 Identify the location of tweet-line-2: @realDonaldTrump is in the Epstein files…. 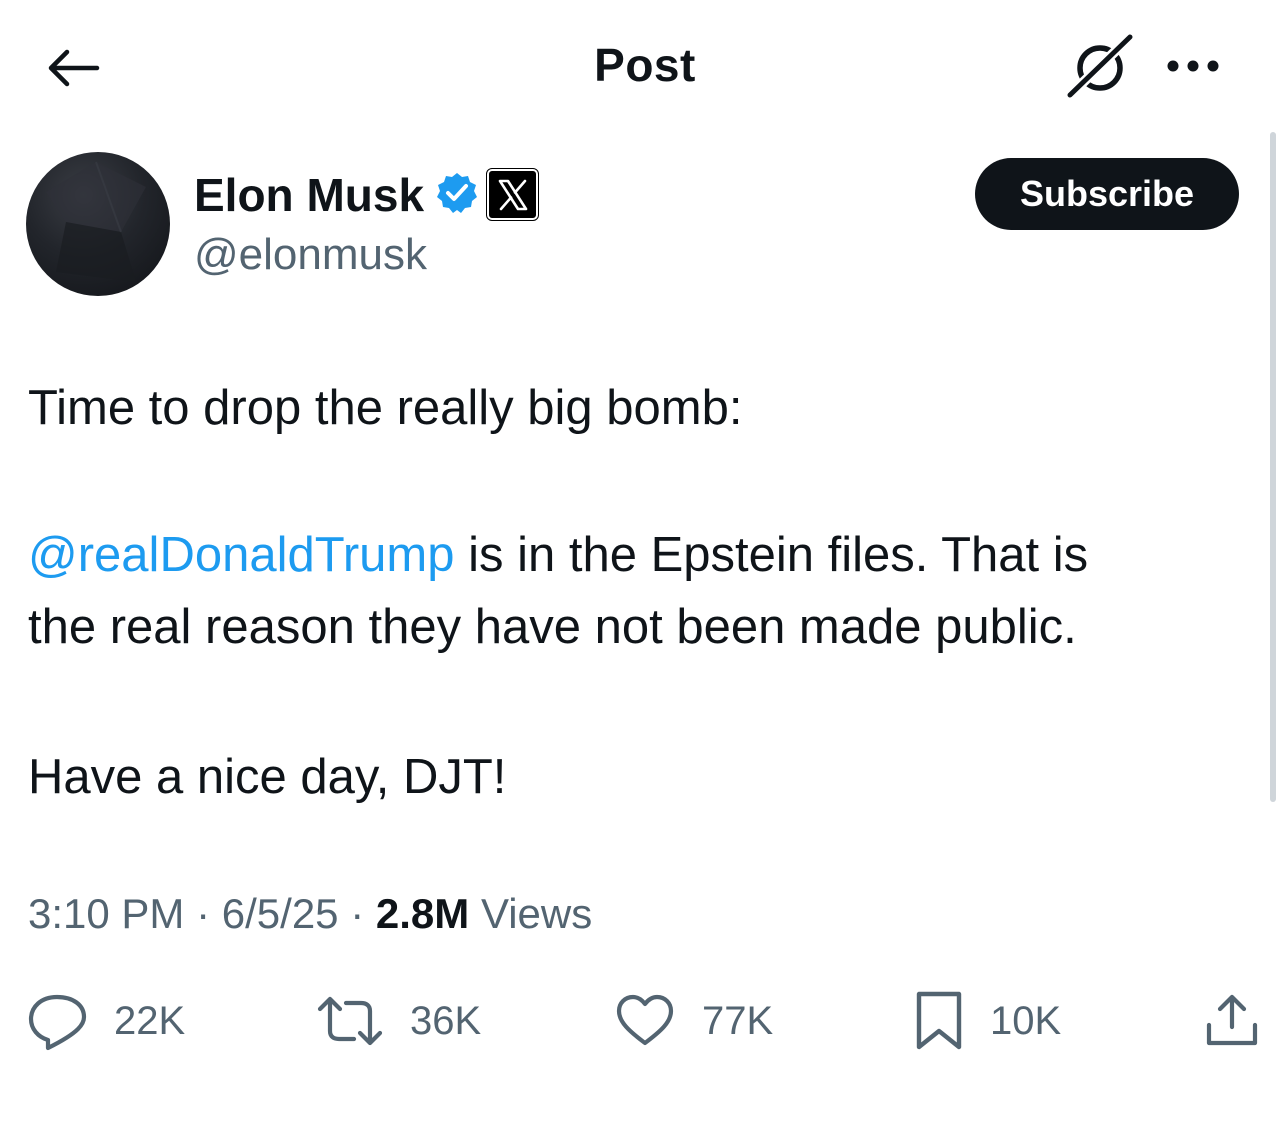
(558, 555).